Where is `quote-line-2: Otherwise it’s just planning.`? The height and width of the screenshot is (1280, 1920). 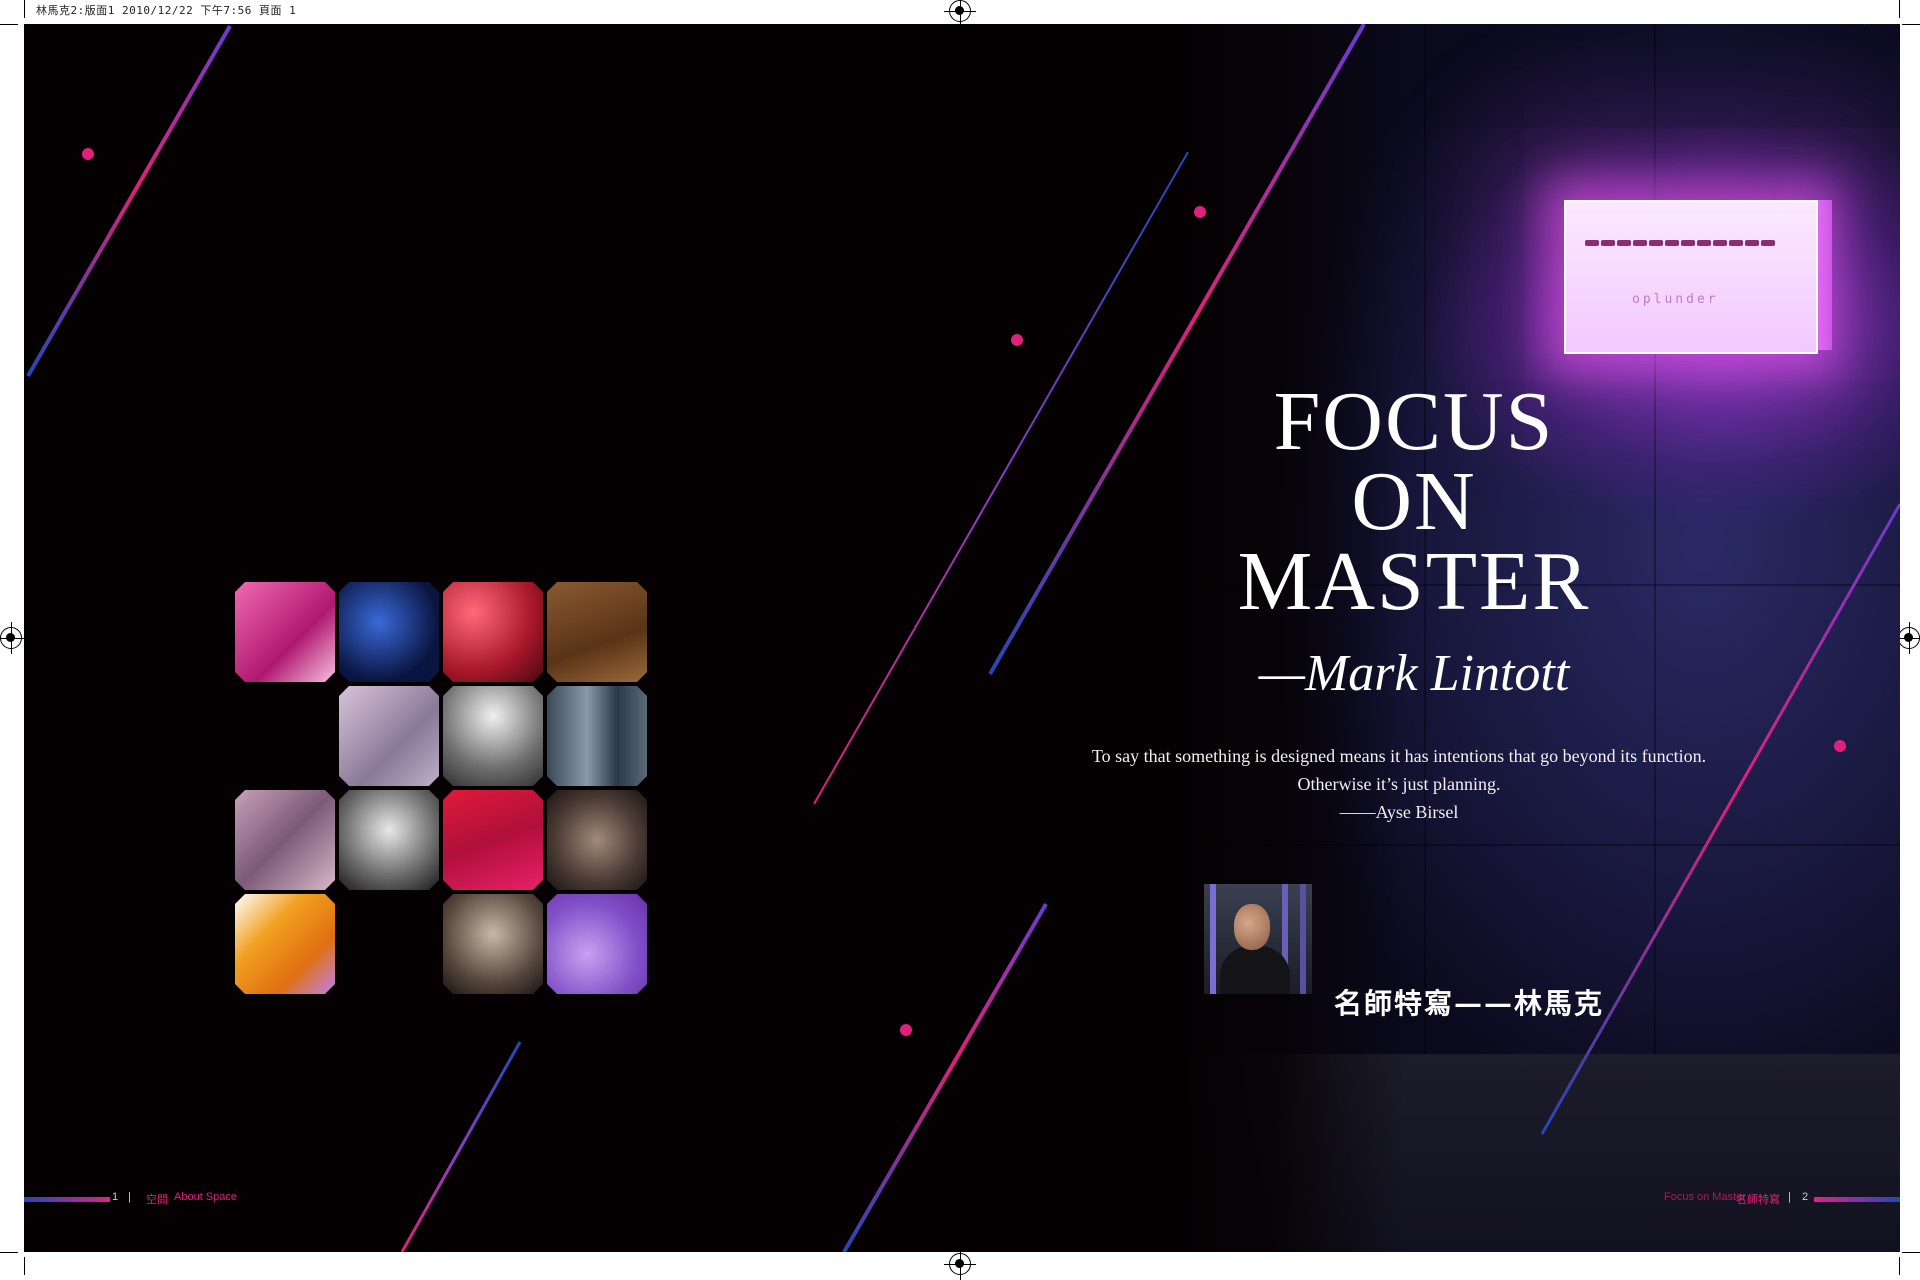
quote-line-2: Otherwise it’s just planning. is located at coordinates (1399, 784).